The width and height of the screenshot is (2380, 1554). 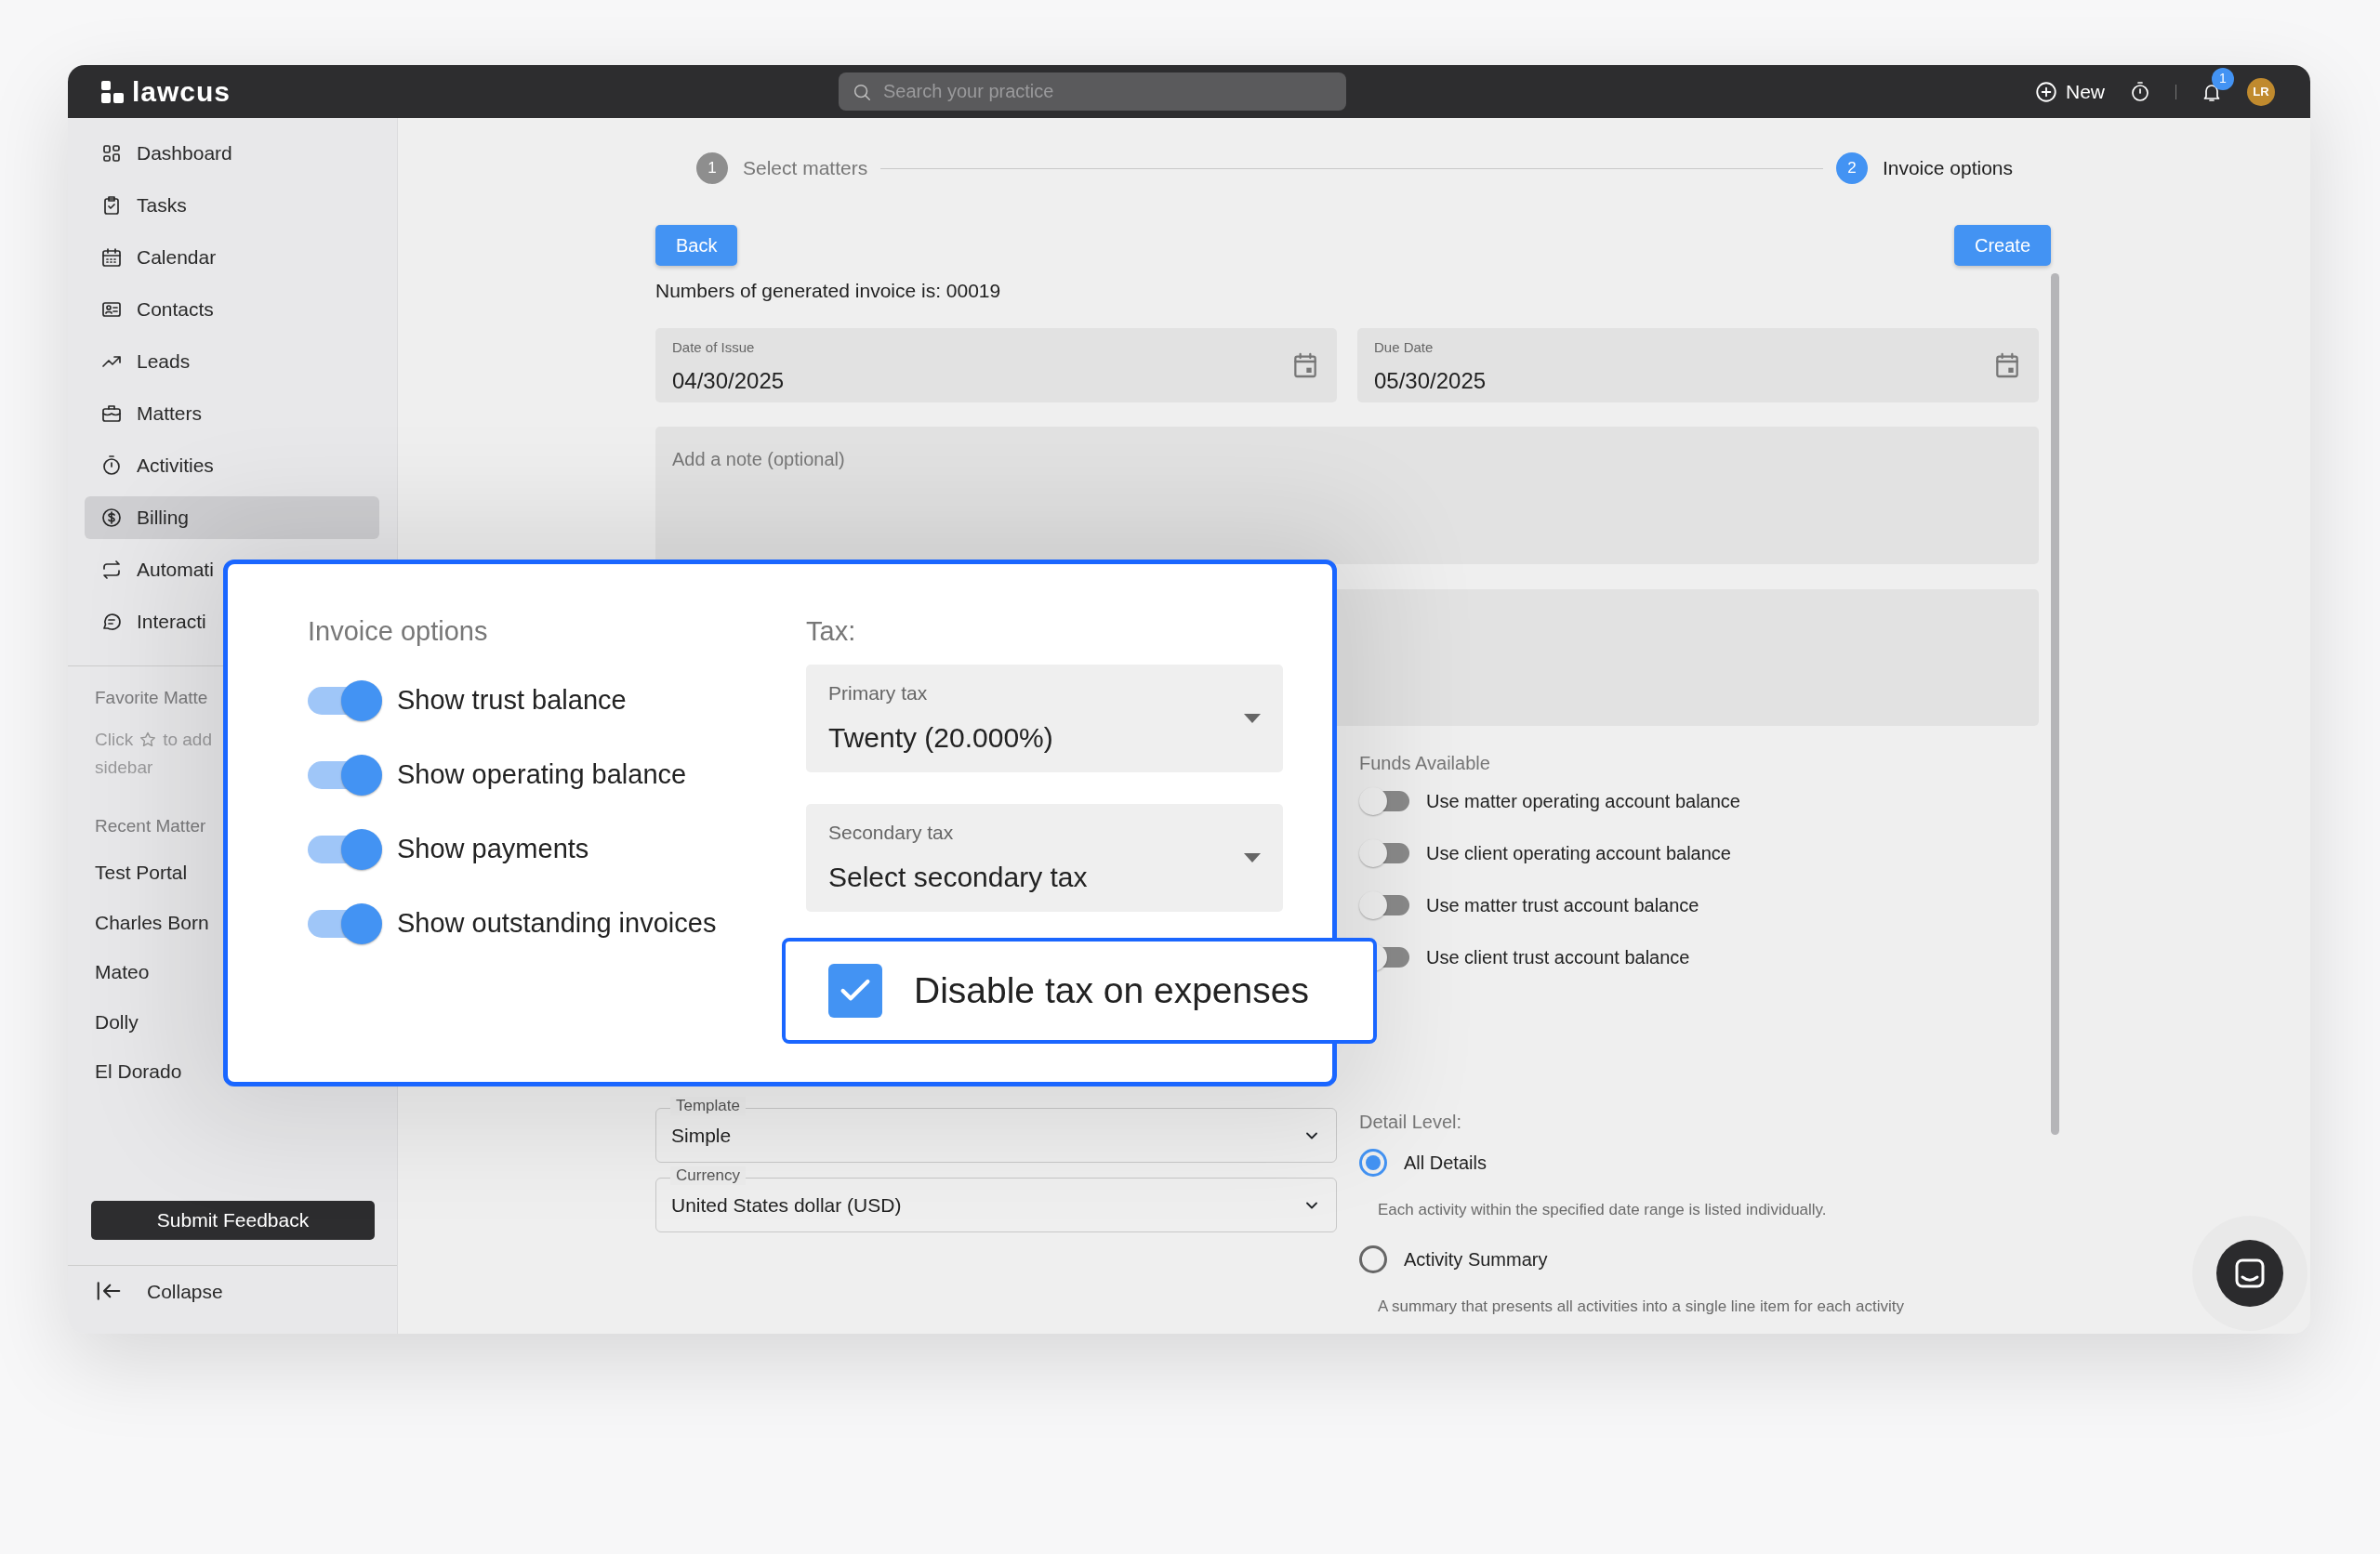 What do you see at coordinates (124, 768) in the screenshot?
I see `hint-text: sidebar` at bounding box center [124, 768].